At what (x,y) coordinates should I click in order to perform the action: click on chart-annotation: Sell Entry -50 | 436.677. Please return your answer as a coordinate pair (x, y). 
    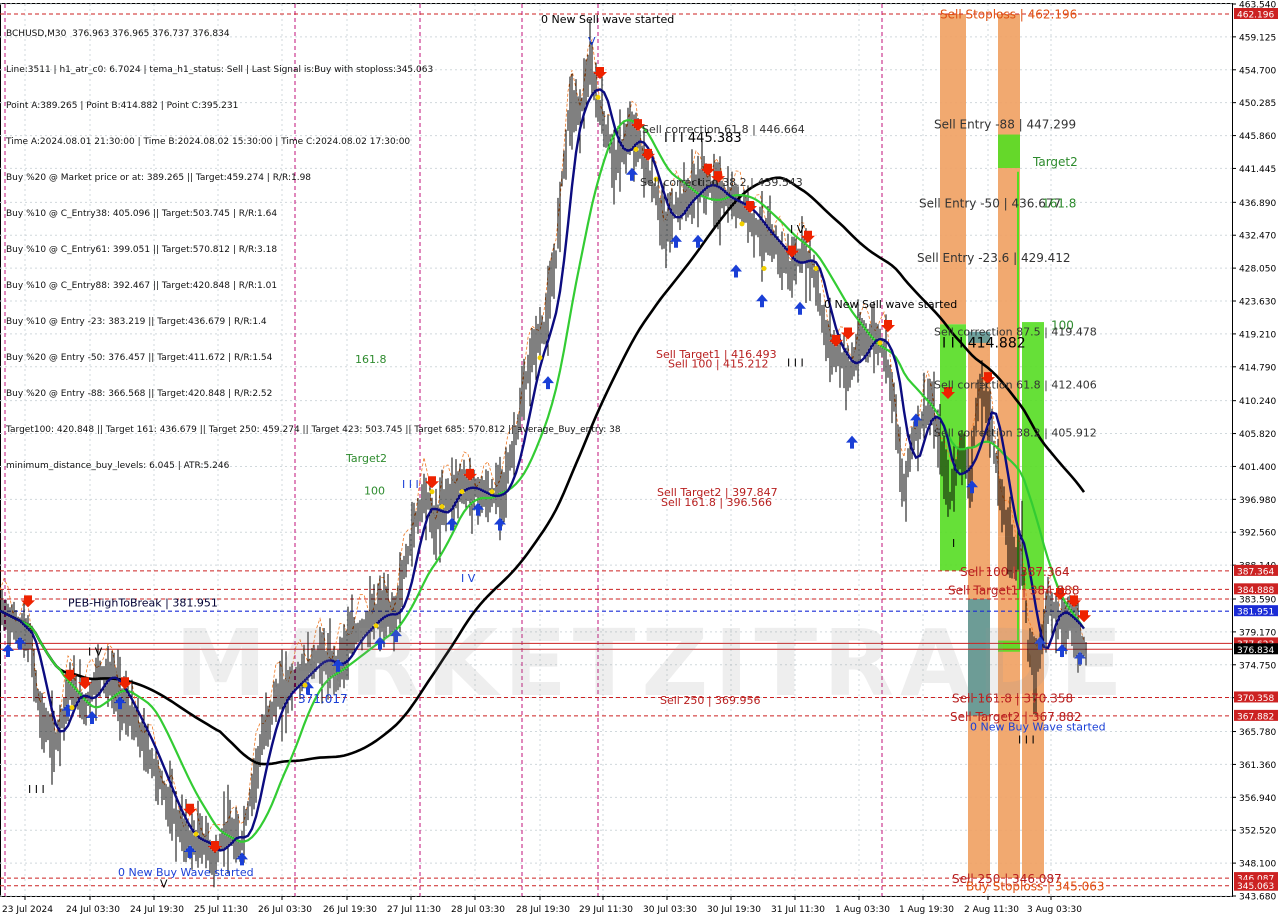
    Looking at the image, I should click on (990, 203).